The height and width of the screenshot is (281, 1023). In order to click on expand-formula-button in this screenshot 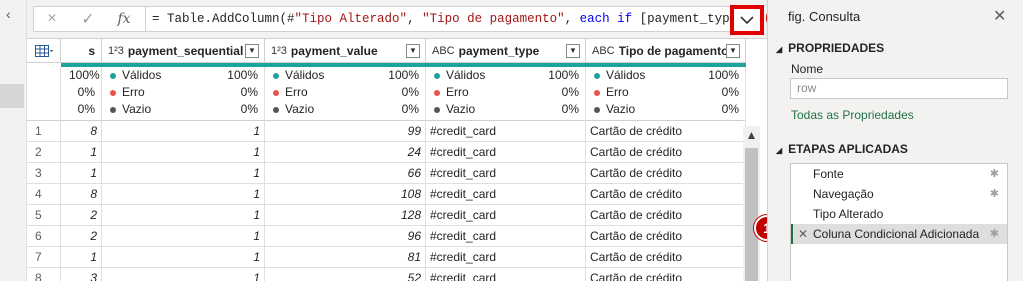, I will do `click(747, 20)`.